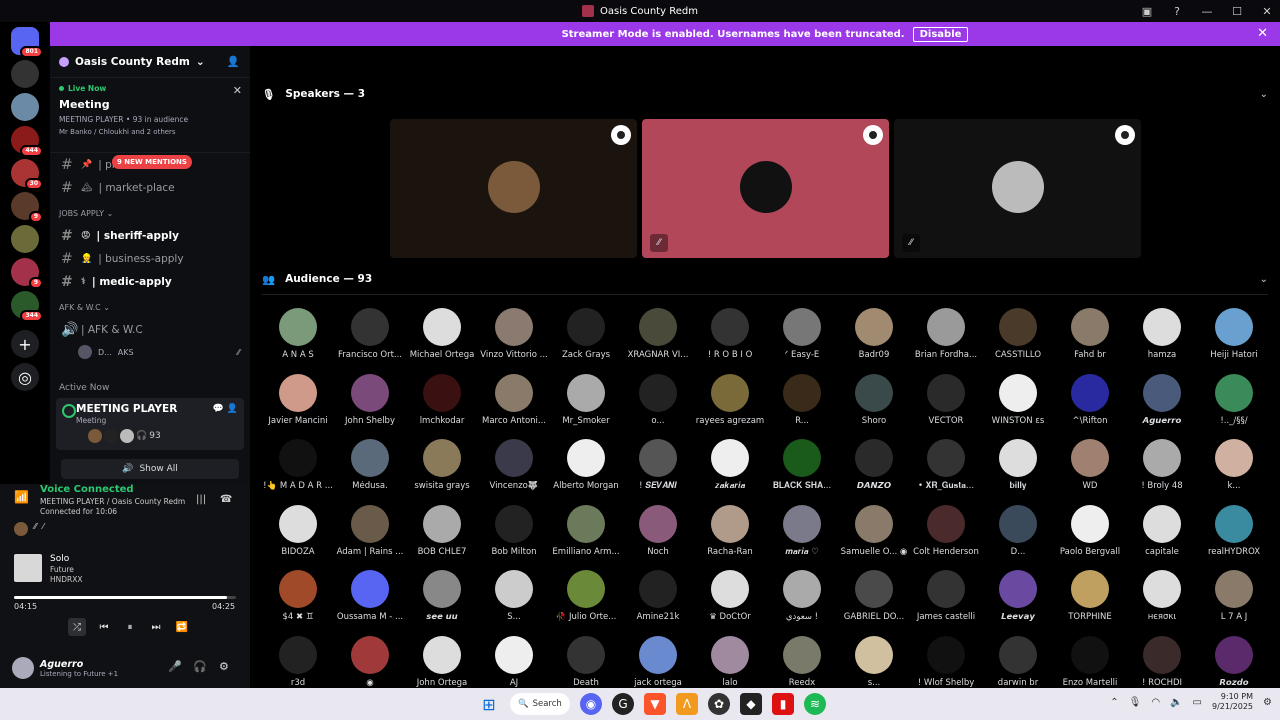 This screenshot has height=720, width=1280. I want to click on audience-member: Michael Ortega, so click(442, 341).